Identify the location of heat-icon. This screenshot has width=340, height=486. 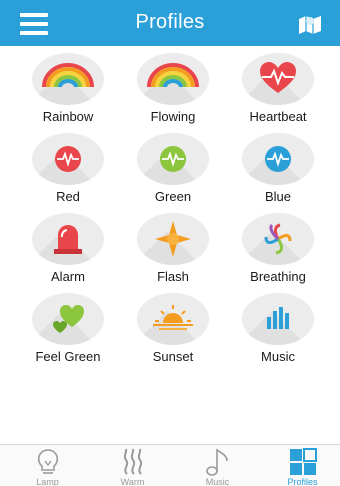
(133, 461).